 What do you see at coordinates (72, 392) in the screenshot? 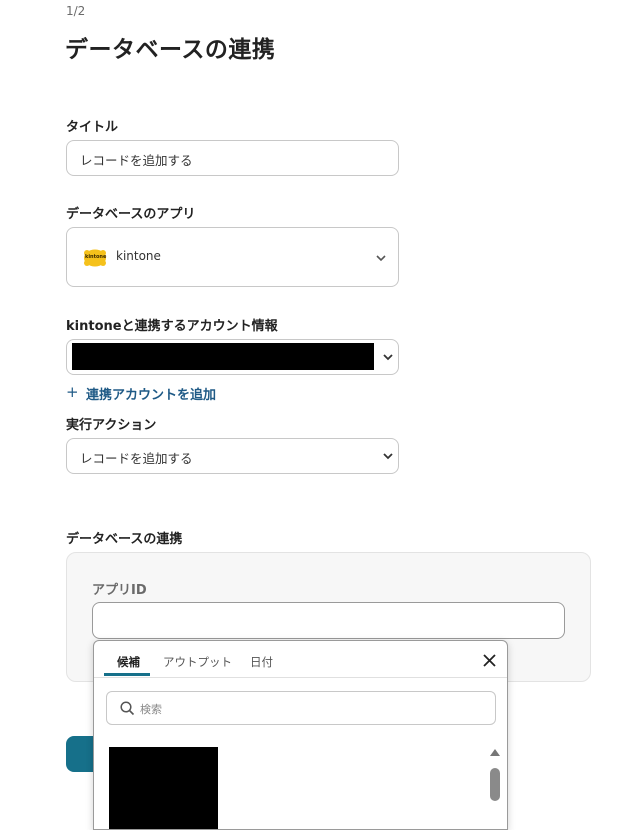
I see `plus-icon: +` at bounding box center [72, 392].